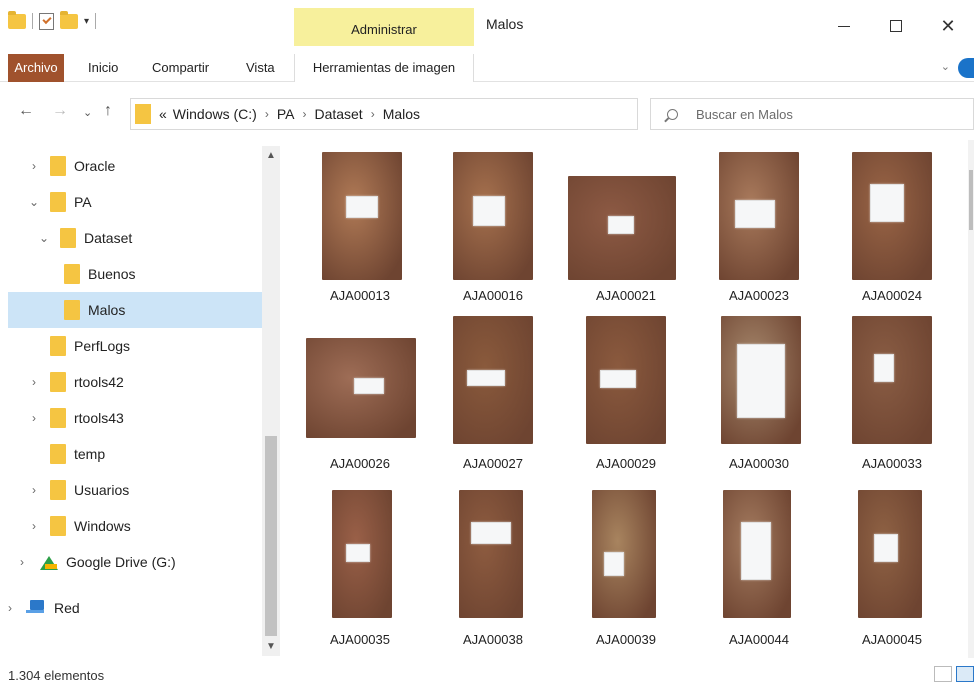  I want to click on maximize-icon, so click(896, 26).